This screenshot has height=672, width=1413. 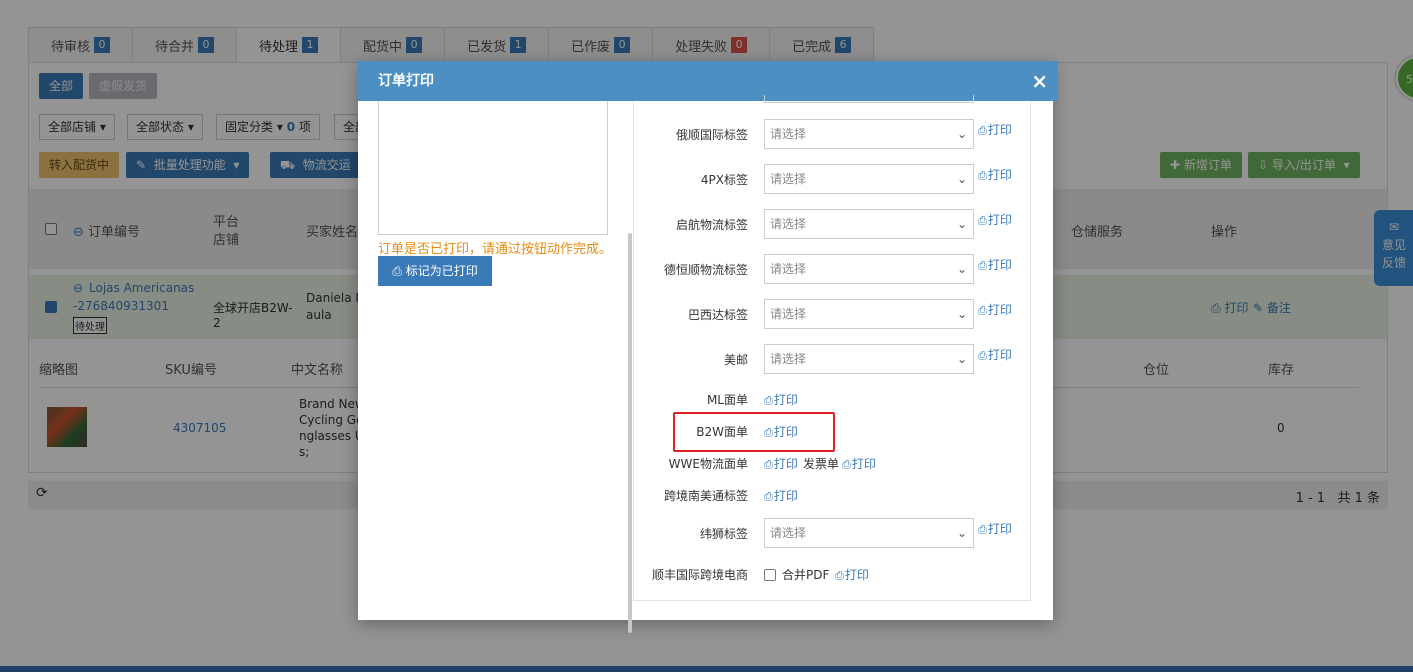 I want to click on print-link-baxida: ⎙打印, so click(x=995, y=309).